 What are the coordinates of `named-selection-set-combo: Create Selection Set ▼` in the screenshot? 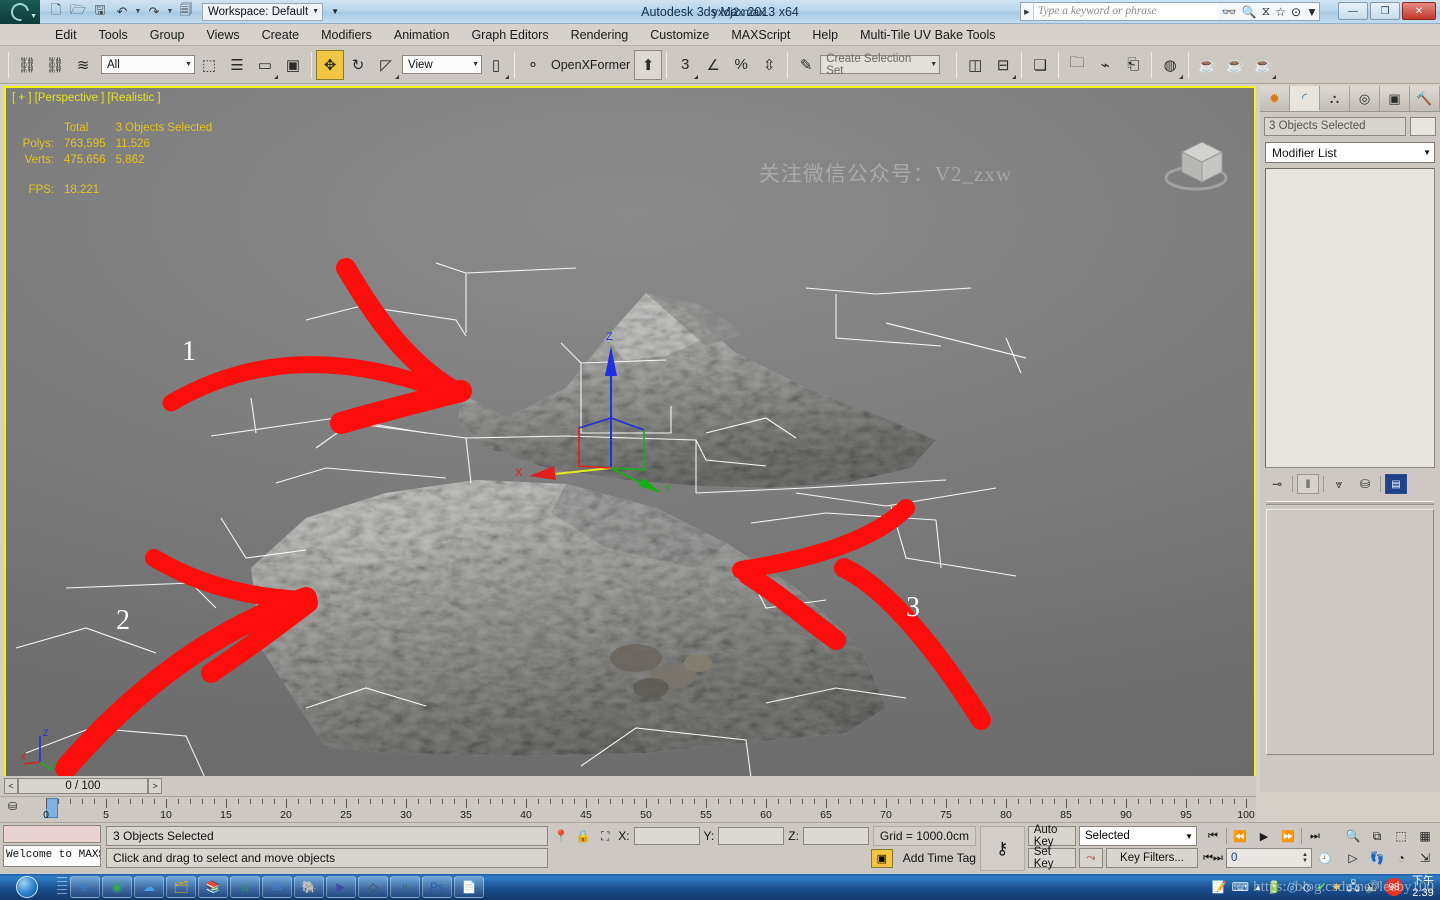 It's located at (880, 65).